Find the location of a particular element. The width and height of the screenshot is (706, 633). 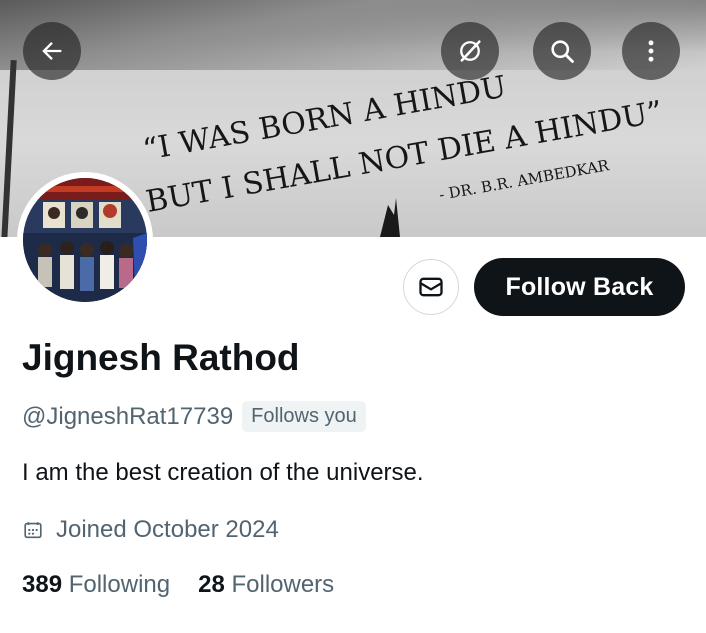

search-icon is located at coordinates (562, 51).